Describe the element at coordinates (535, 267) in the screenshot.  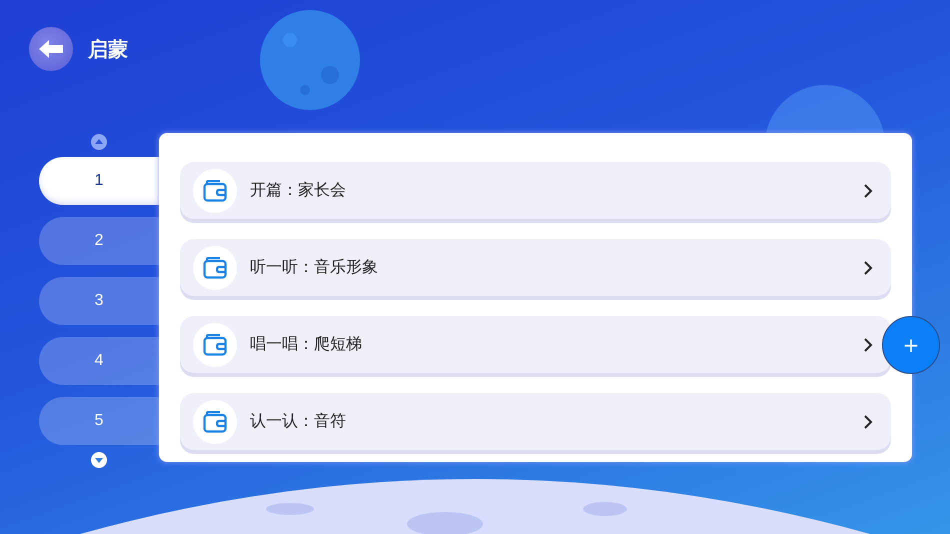
I see `lesson-item: 听一听：音乐形象` at that location.